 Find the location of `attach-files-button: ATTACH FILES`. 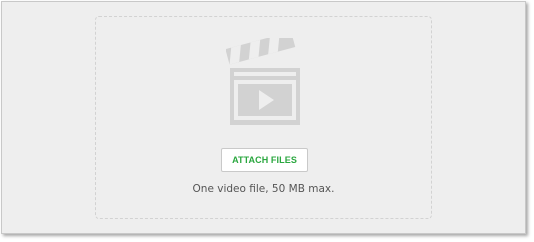

attach-files-button: ATTACH FILES is located at coordinates (264, 160).